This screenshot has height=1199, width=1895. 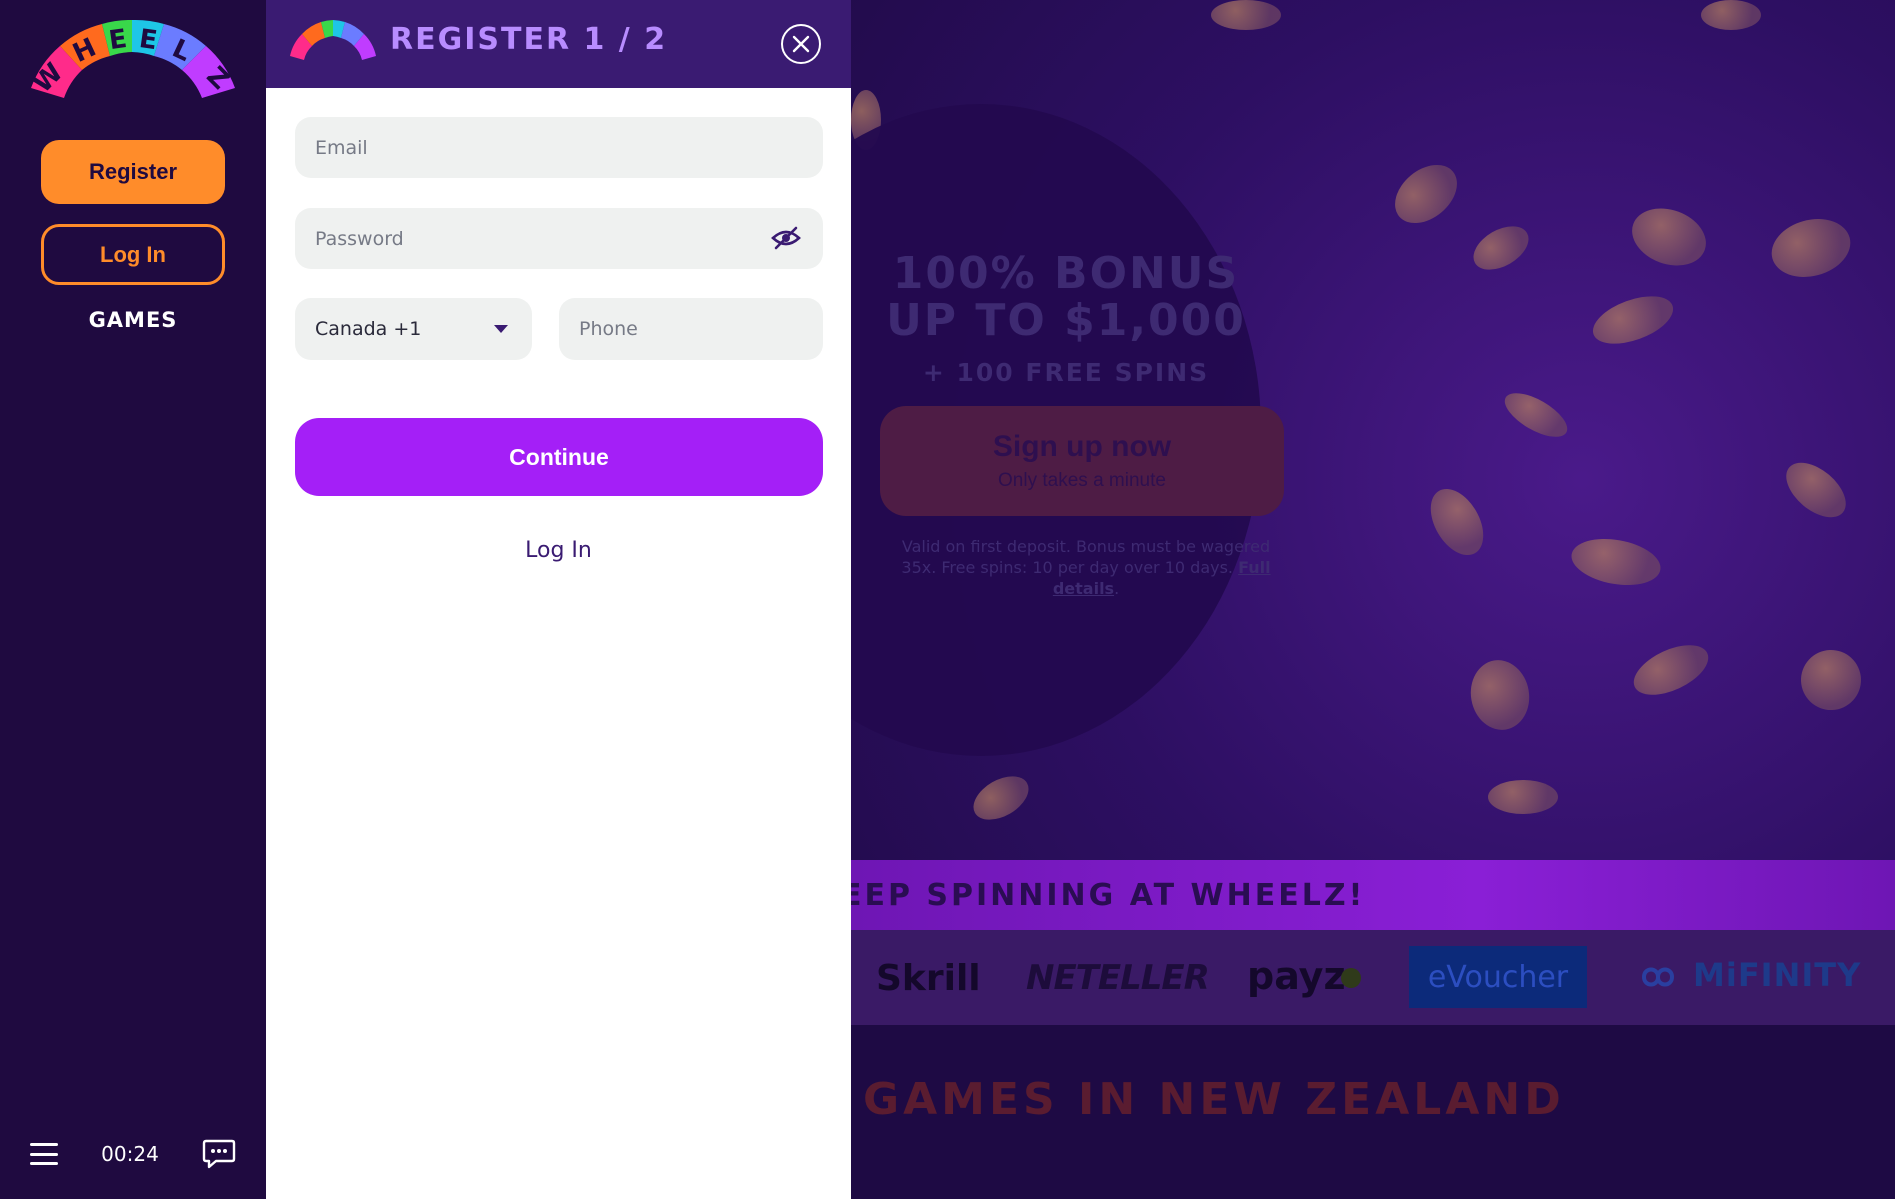 What do you see at coordinates (559, 147) in the screenshot?
I see `email-field` at bounding box center [559, 147].